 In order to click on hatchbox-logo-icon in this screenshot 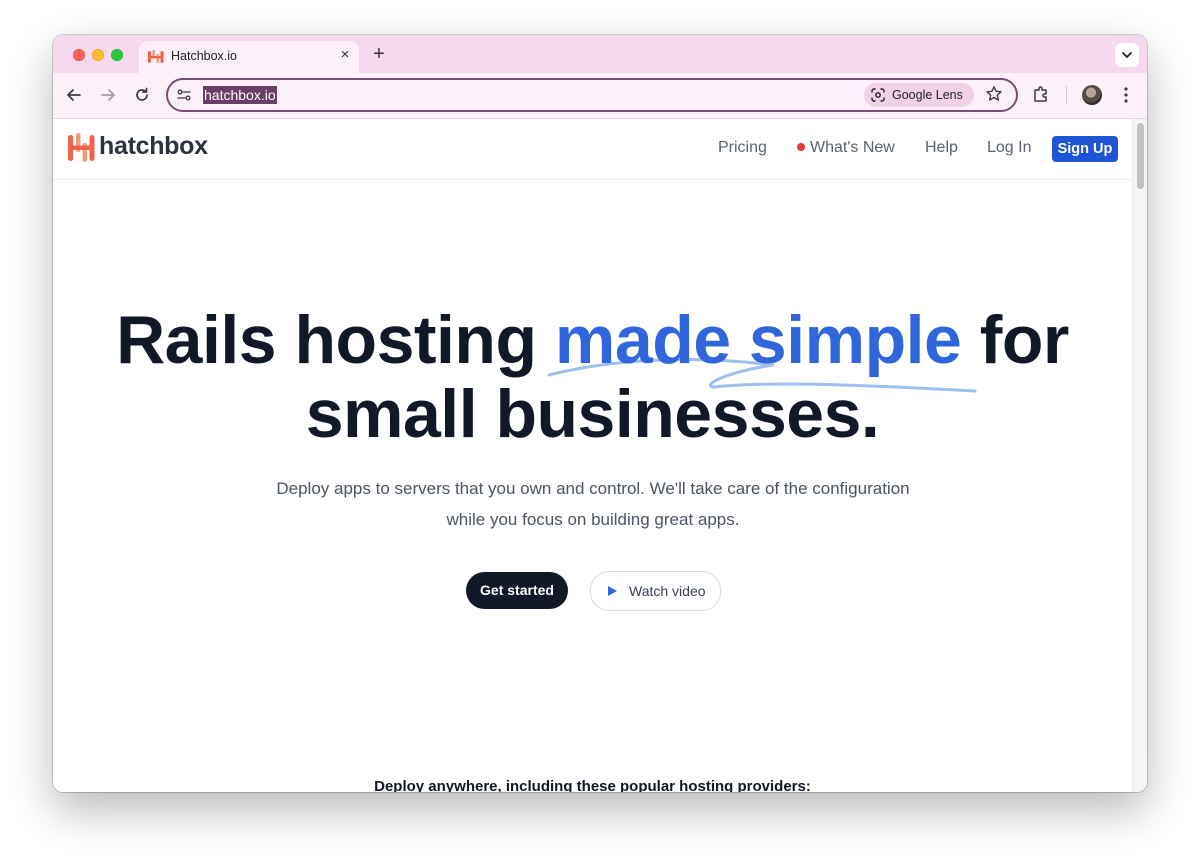, I will do `click(81, 148)`.